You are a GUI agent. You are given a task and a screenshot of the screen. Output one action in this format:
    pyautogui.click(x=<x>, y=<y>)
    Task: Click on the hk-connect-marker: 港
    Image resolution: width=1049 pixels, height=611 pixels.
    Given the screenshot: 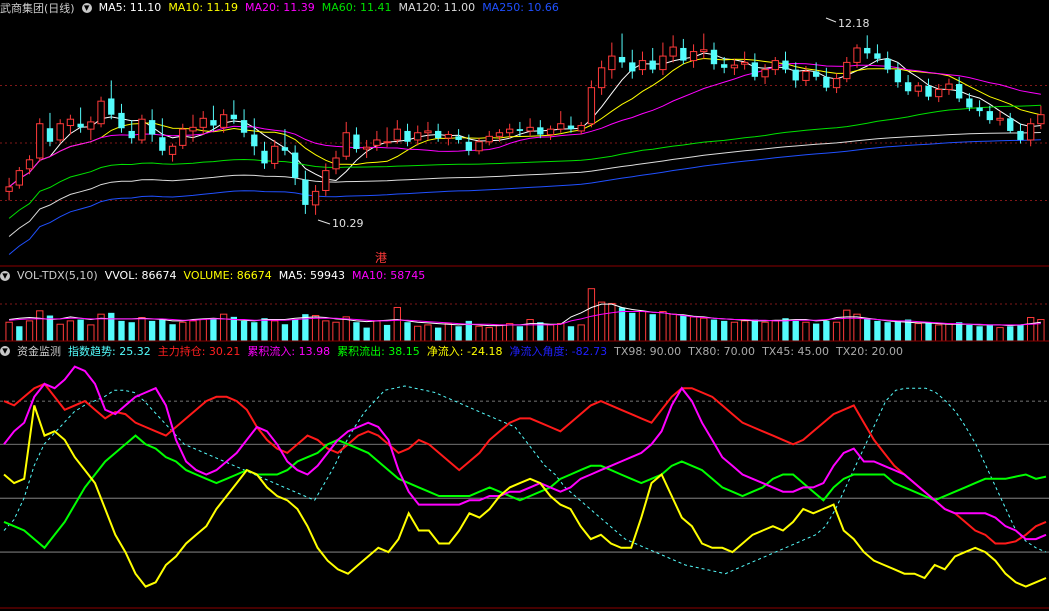 What is the action you would take?
    pyautogui.click(x=381, y=258)
    